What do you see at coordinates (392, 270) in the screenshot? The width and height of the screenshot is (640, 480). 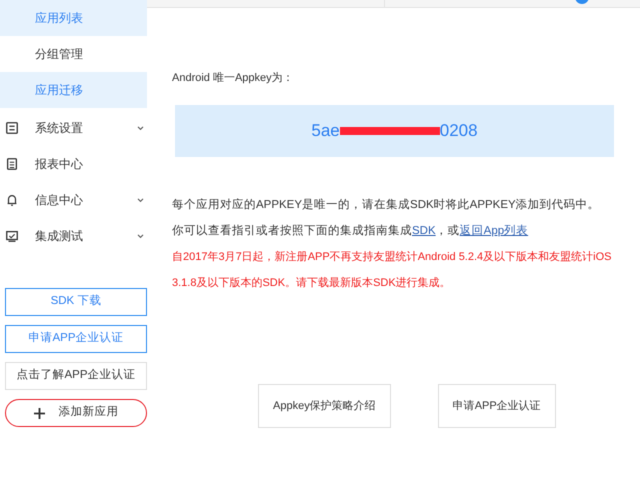 I see `warning-text: 自2017年3月7日起，新注册APP不再支持友盟统计Android 5.2.4及以下版本和友盟统计iOS 3.1.8及以下版本的SDK。请下载最新版本SDK进行集成。` at bounding box center [392, 270].